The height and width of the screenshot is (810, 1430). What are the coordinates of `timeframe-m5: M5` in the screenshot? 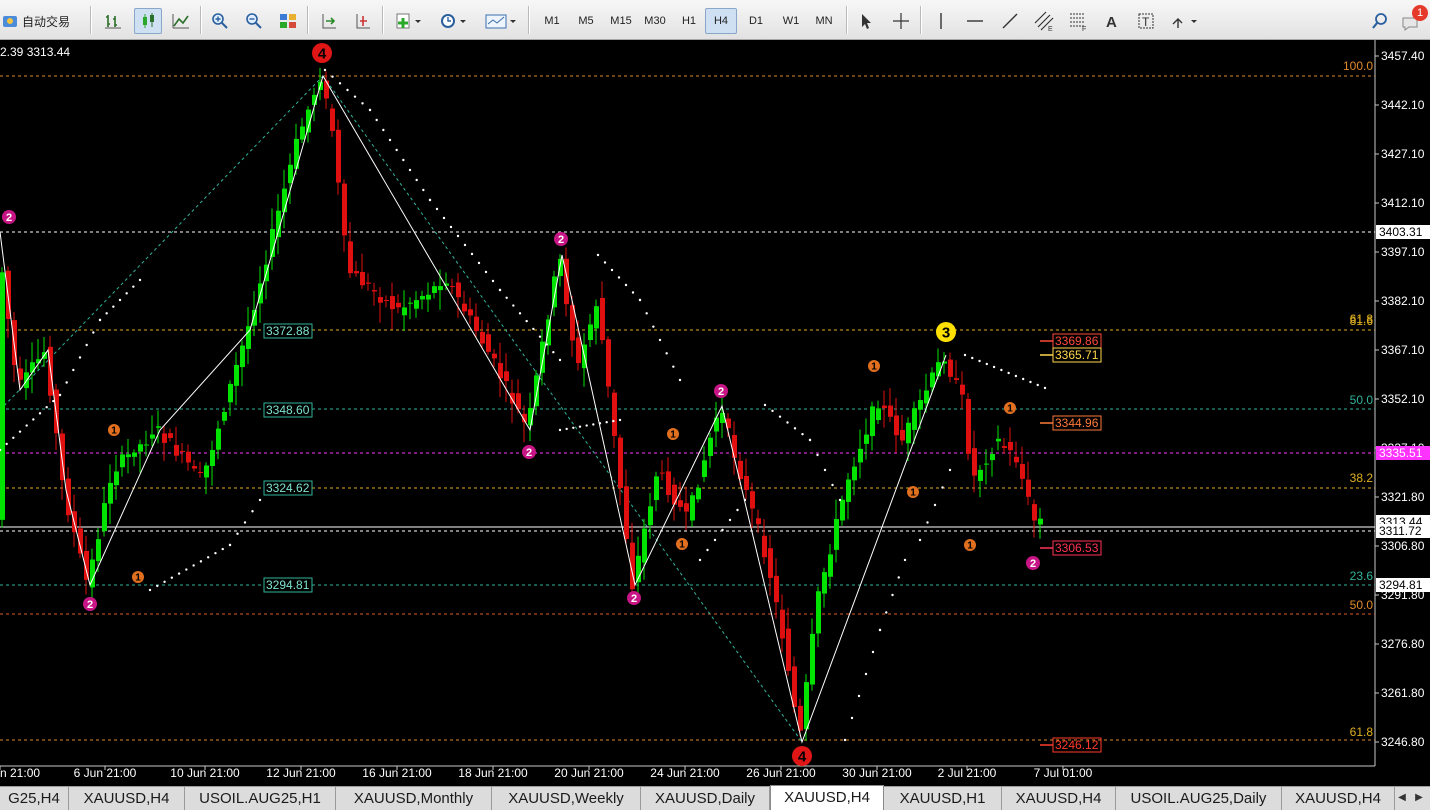 It's located at (586, 21).